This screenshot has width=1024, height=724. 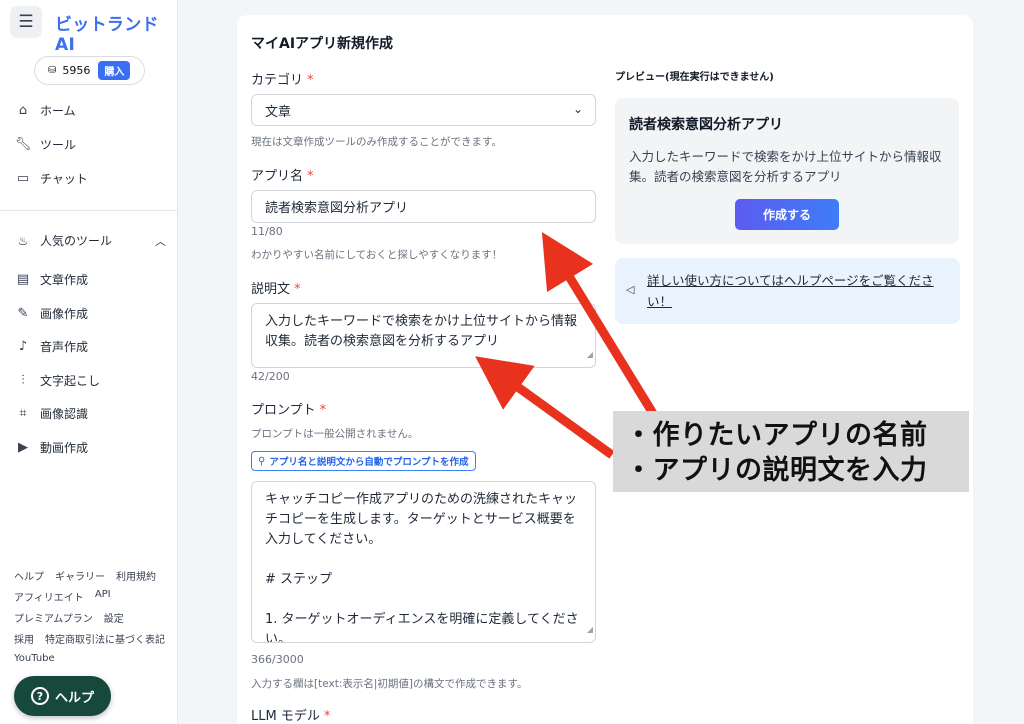 I want to click on arrow-to-description, so click(x=545, y=407).